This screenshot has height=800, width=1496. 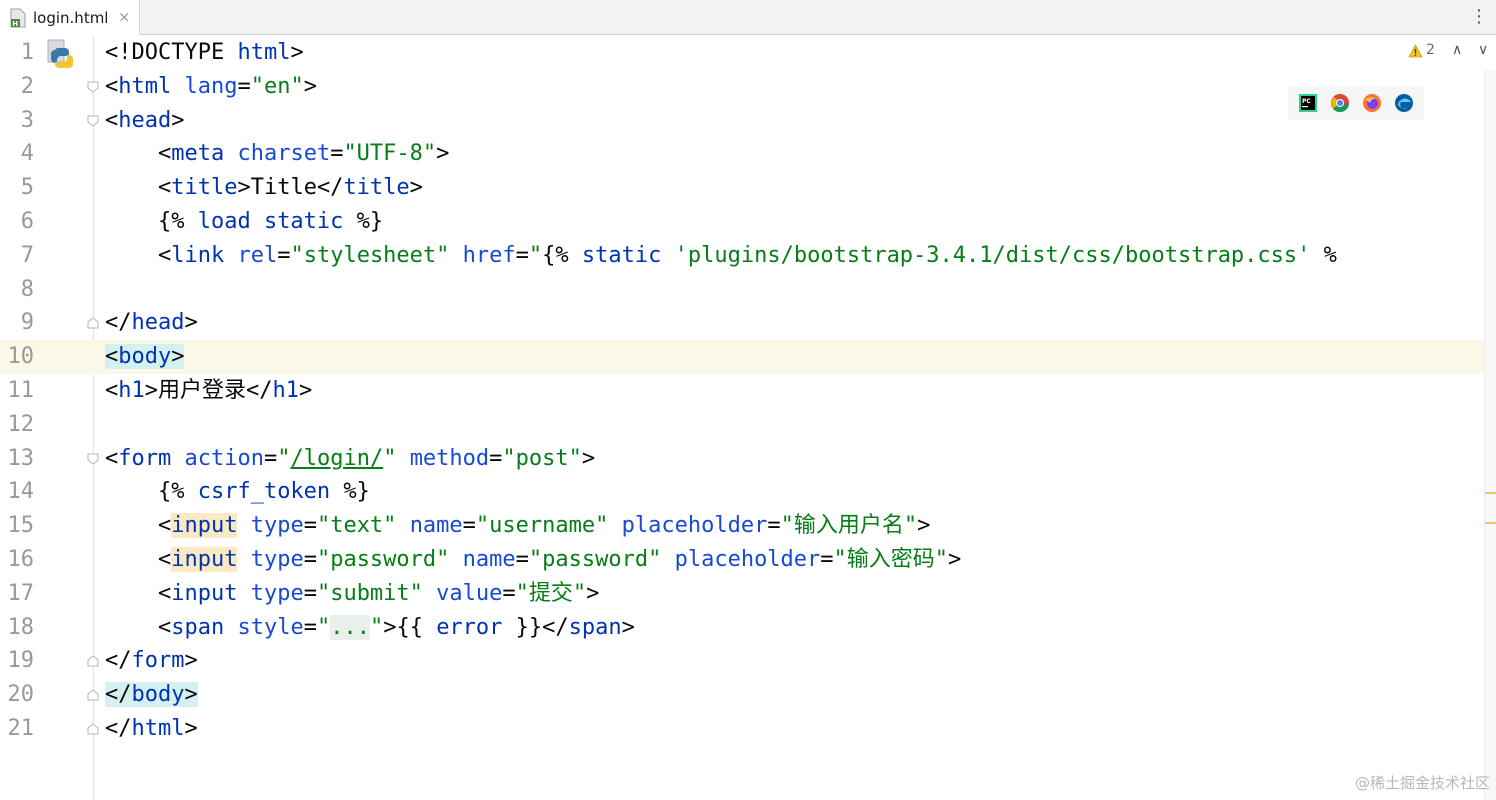 What do you see at coordinates (742, 323) in the screenshot?
I see `code-line: 9 </head>` at bounding box center [742, 323].